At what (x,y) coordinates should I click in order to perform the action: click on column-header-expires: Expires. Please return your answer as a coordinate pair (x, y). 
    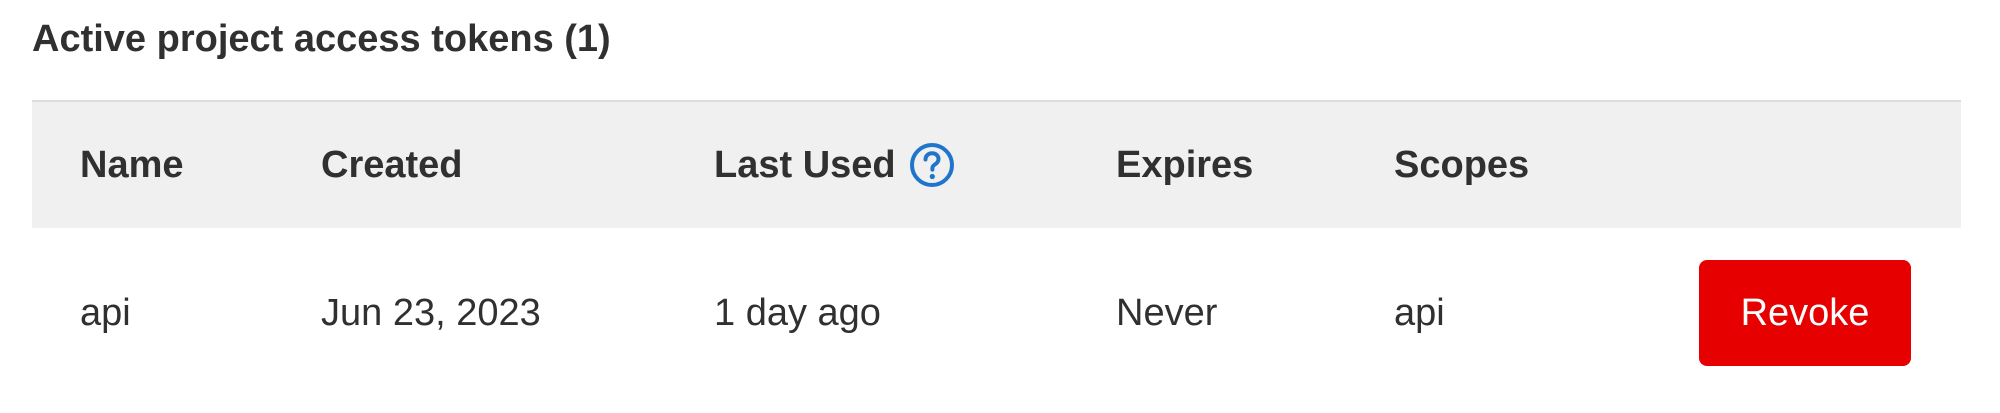
    Looking at the image, I should click on (1185, 164).